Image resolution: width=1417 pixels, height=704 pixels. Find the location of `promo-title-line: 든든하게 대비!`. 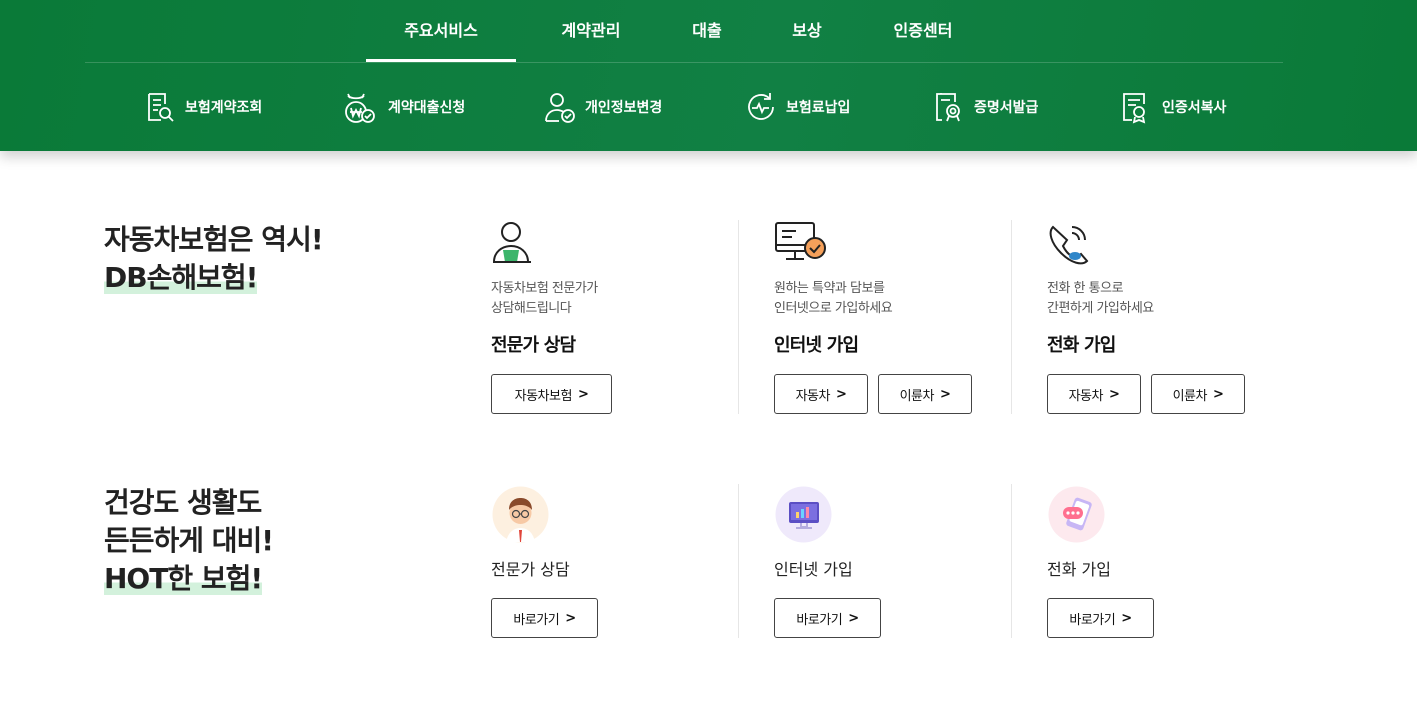

promo-title-line: 든든하게 대비! is located at coordinates (189, 540).